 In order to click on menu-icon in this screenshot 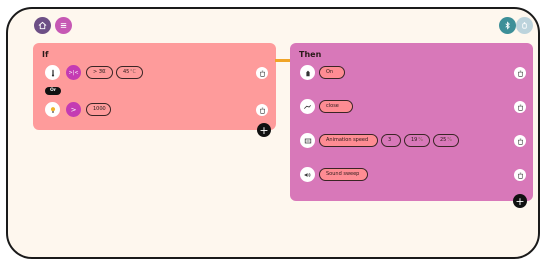, I will do `click(63, 25)`.